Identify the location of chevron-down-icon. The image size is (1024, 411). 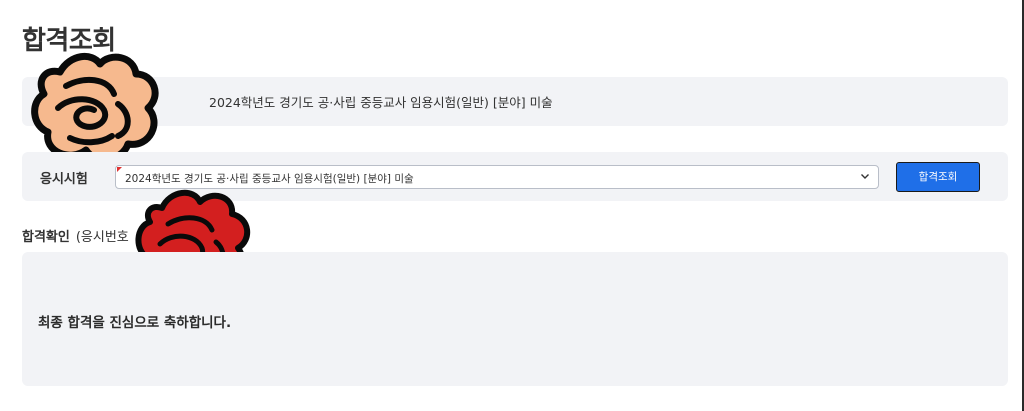
(865, 176).